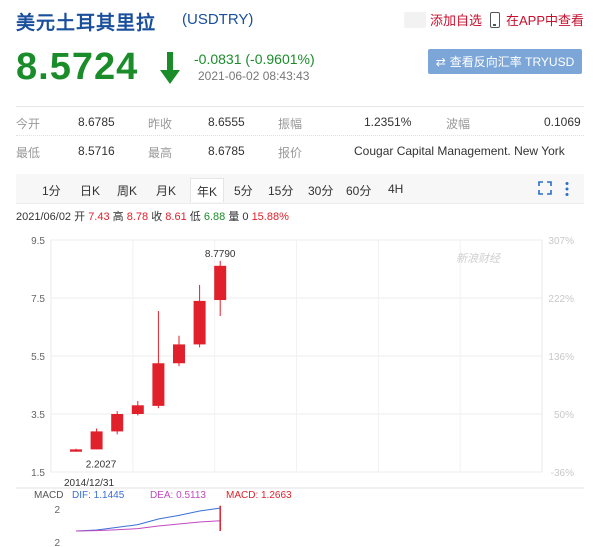 The image size is (600, 547). I want to click on swap-icon: ⇄, so click(440, 61).